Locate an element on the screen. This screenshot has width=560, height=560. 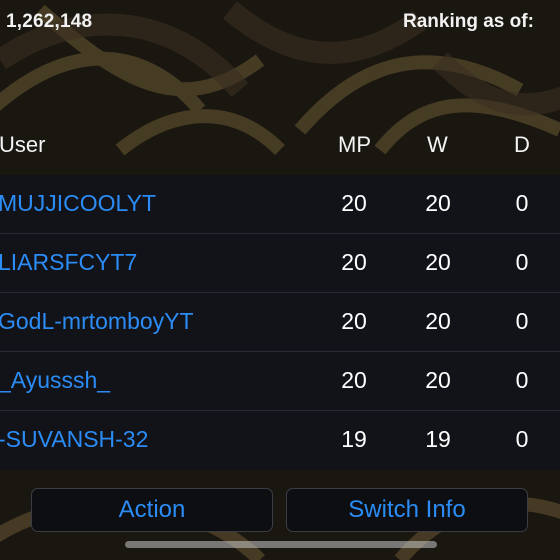
user-link: -SUVANSH-32 is located at coordinates (74, 439).